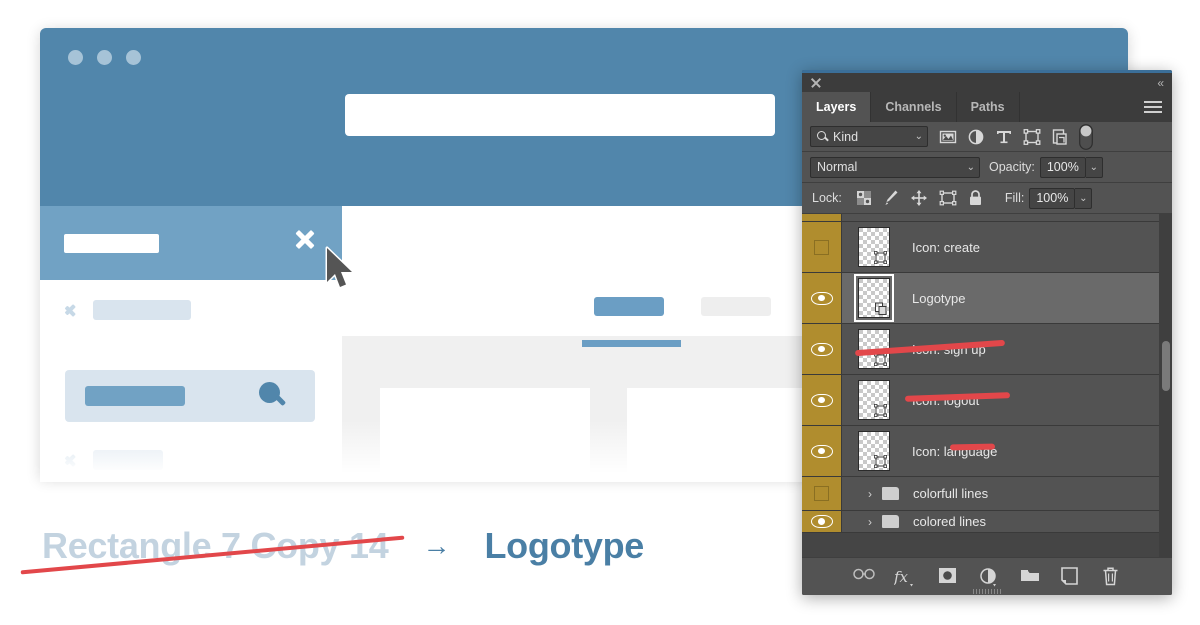  Describe the element at coordinates (987, 522) in the screenshot. I see `table-row: › colored lines` at that location.